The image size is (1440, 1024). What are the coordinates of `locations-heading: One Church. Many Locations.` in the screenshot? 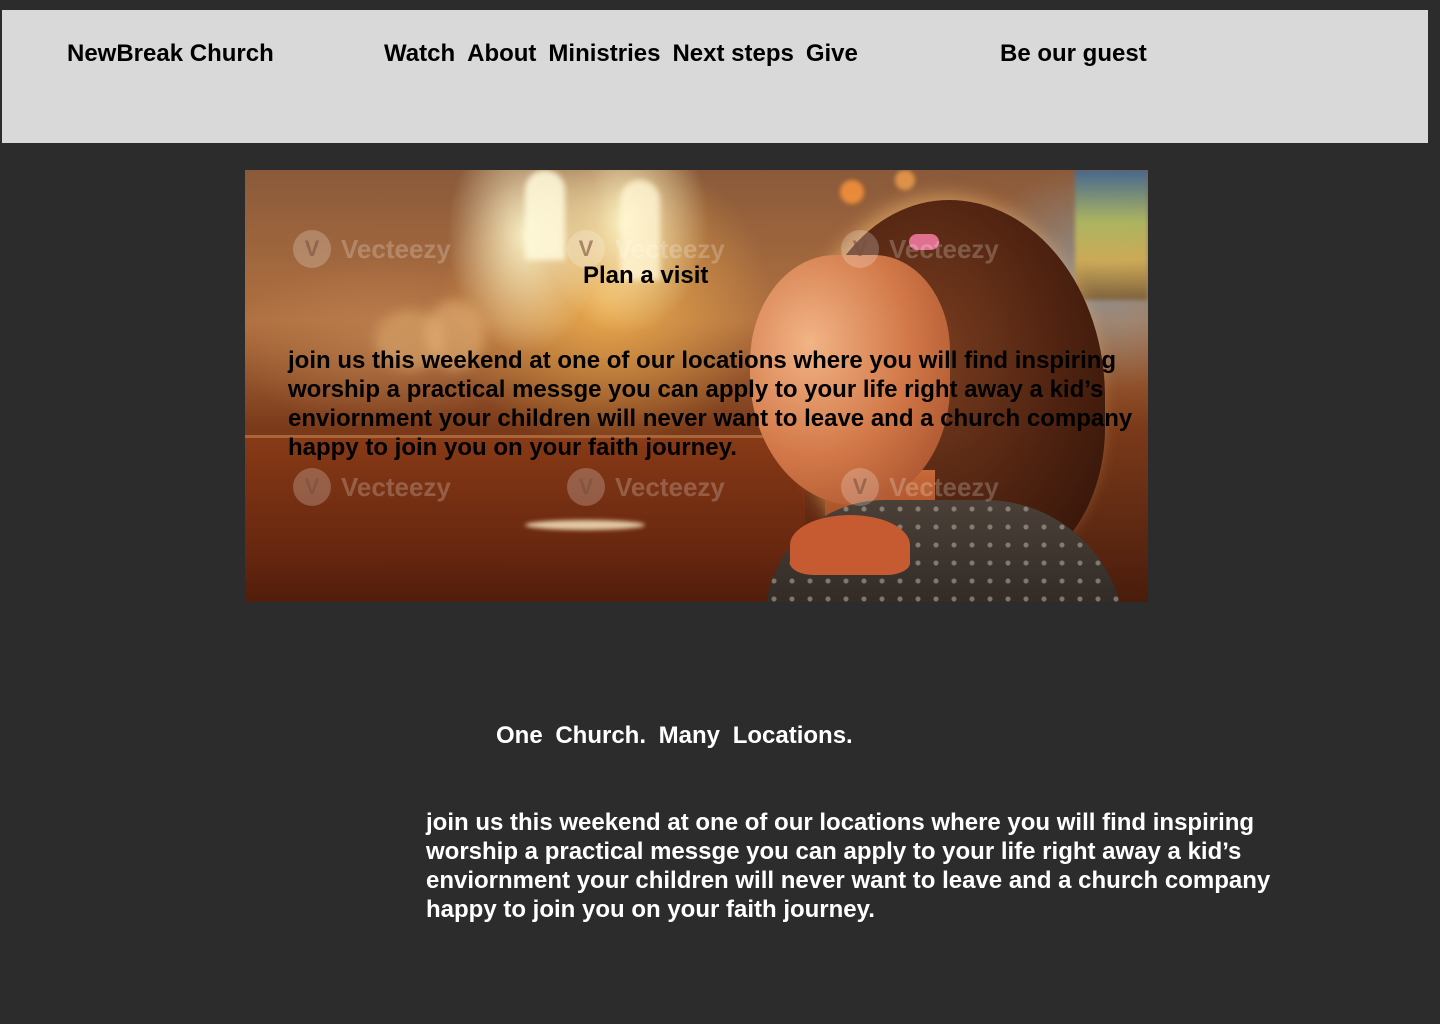 It's located at (674, 735).